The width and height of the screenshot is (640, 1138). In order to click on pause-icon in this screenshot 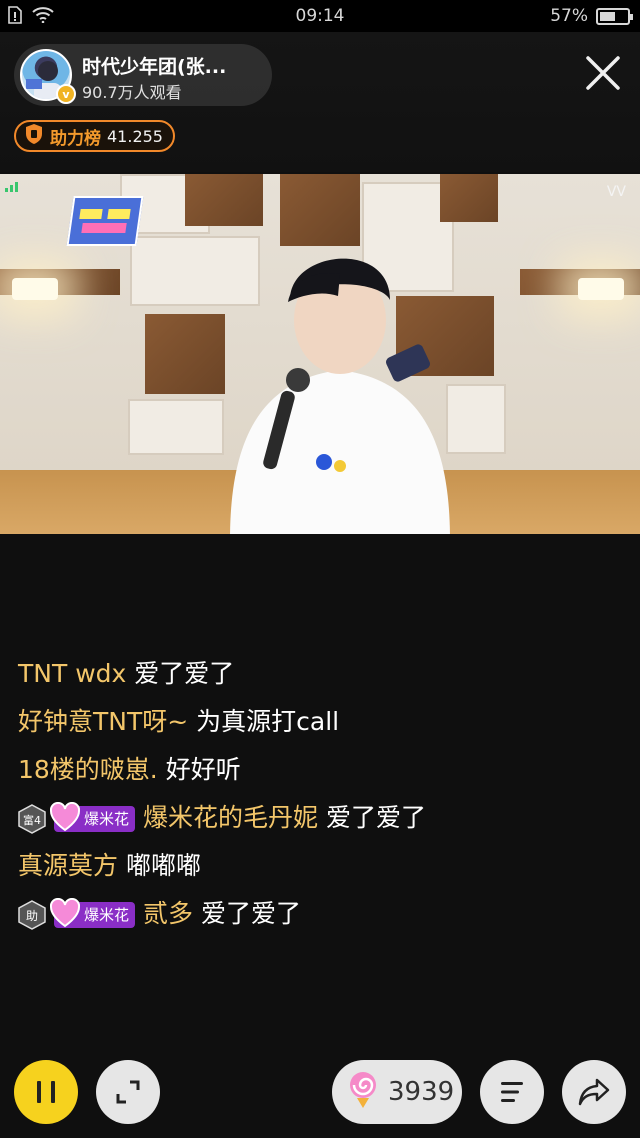, I will do `click(46, 1092)`.